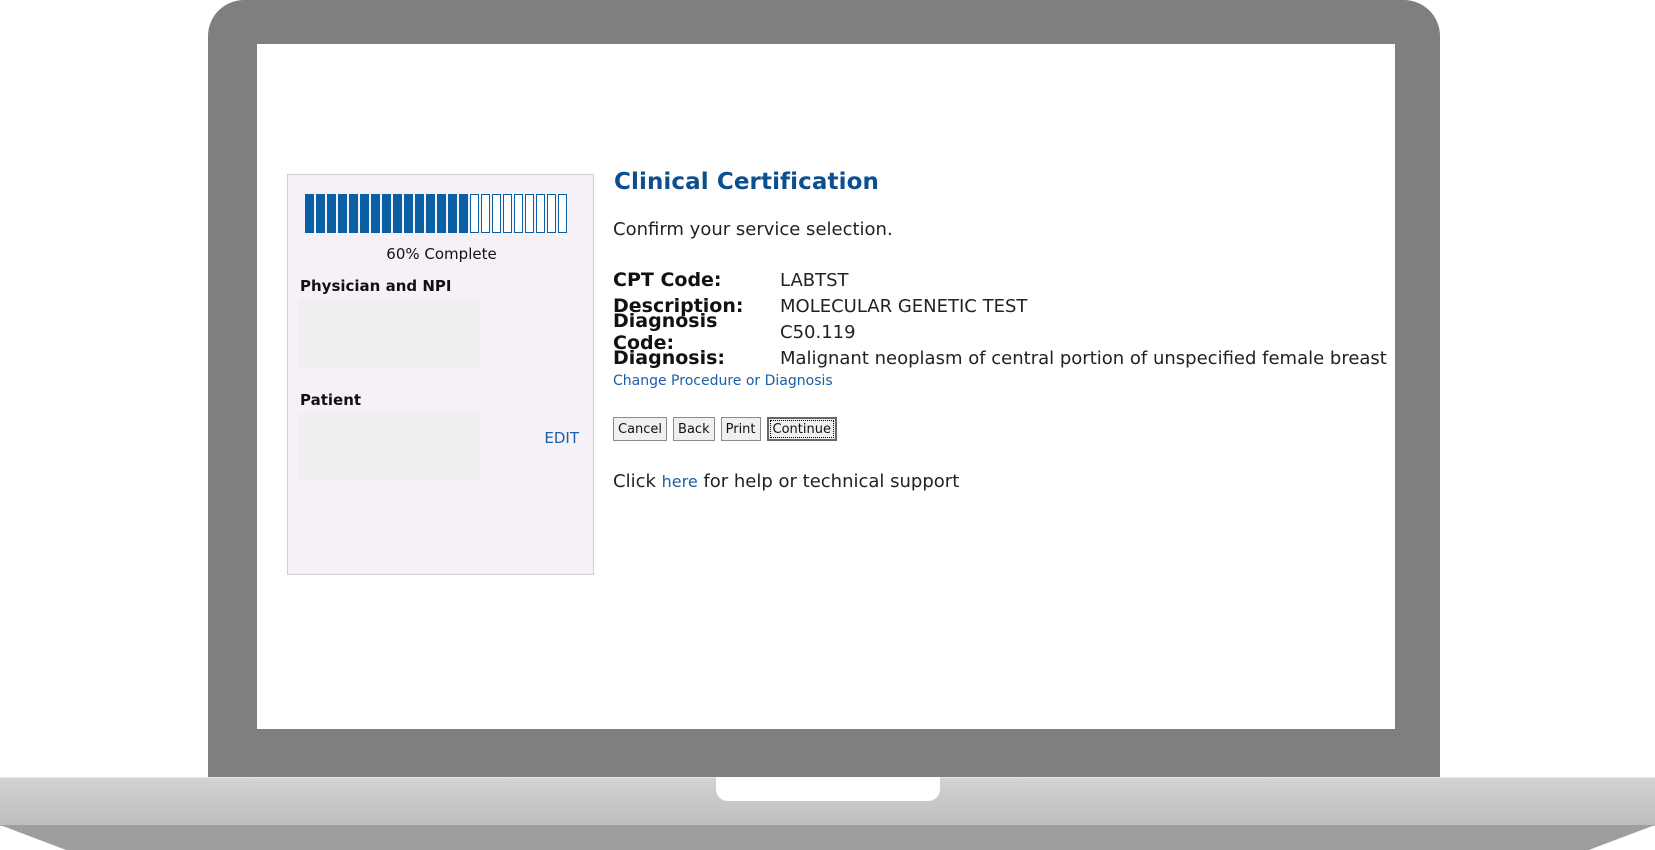 This screenshot has height=850, width=1655. I want to click on detail-row-cpt-code: CPT Code: LABTST, so click(1000, 280).